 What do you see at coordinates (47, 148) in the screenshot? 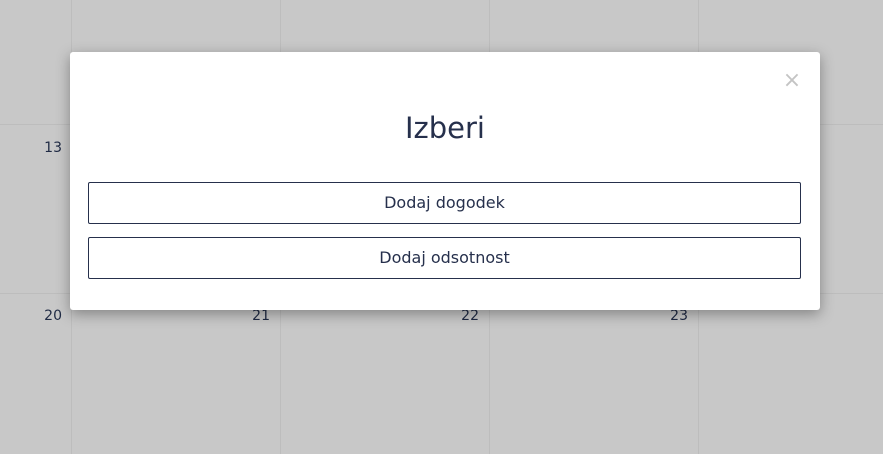
I see `calendar-day-13: 13` at bounding box center [47, 148].